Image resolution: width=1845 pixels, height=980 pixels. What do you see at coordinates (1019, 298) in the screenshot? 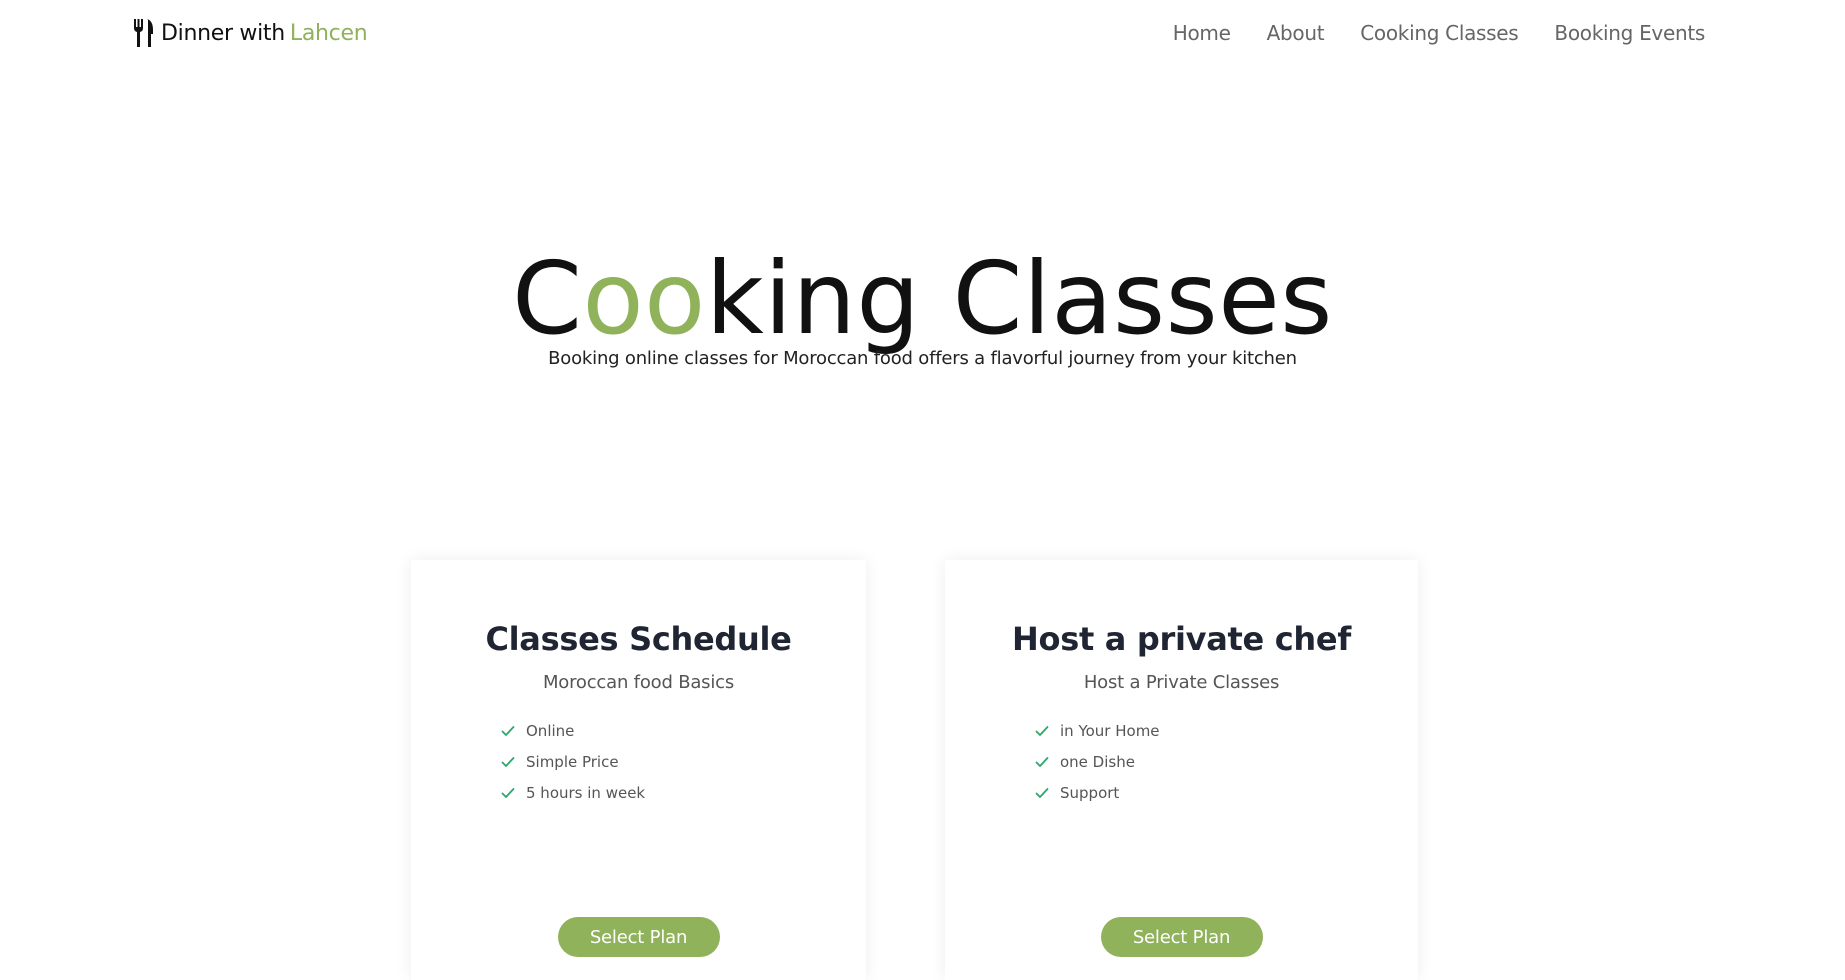
I see `hero-title-end: king Classes` at bounding box center [1019, 298].